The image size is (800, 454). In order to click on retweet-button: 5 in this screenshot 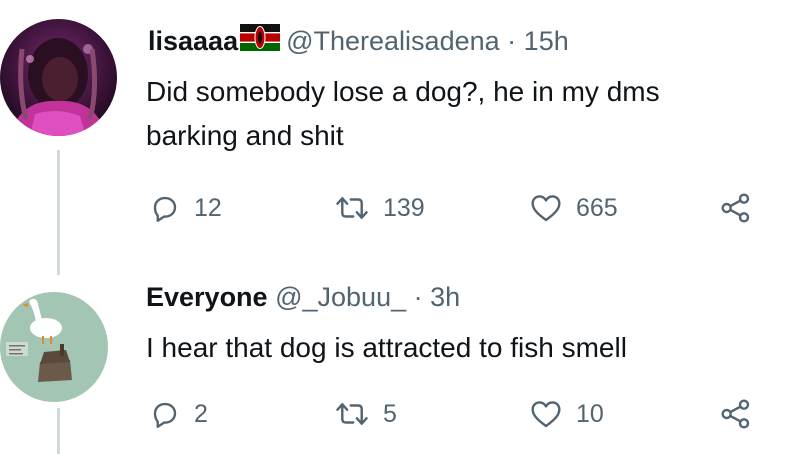, I will do `click(366, 414)`.